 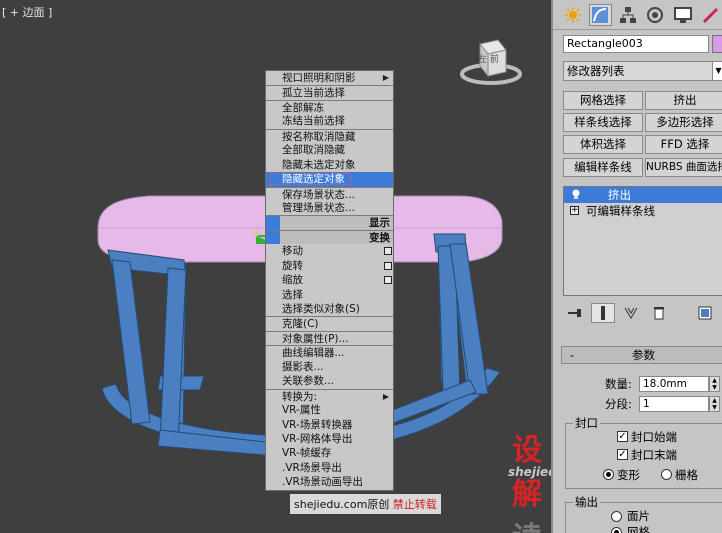 What do you see at coordinates (529, 472) in the screenshot?
I see `watermark-url: shejiedu.com` at bounding box center [529, 472].